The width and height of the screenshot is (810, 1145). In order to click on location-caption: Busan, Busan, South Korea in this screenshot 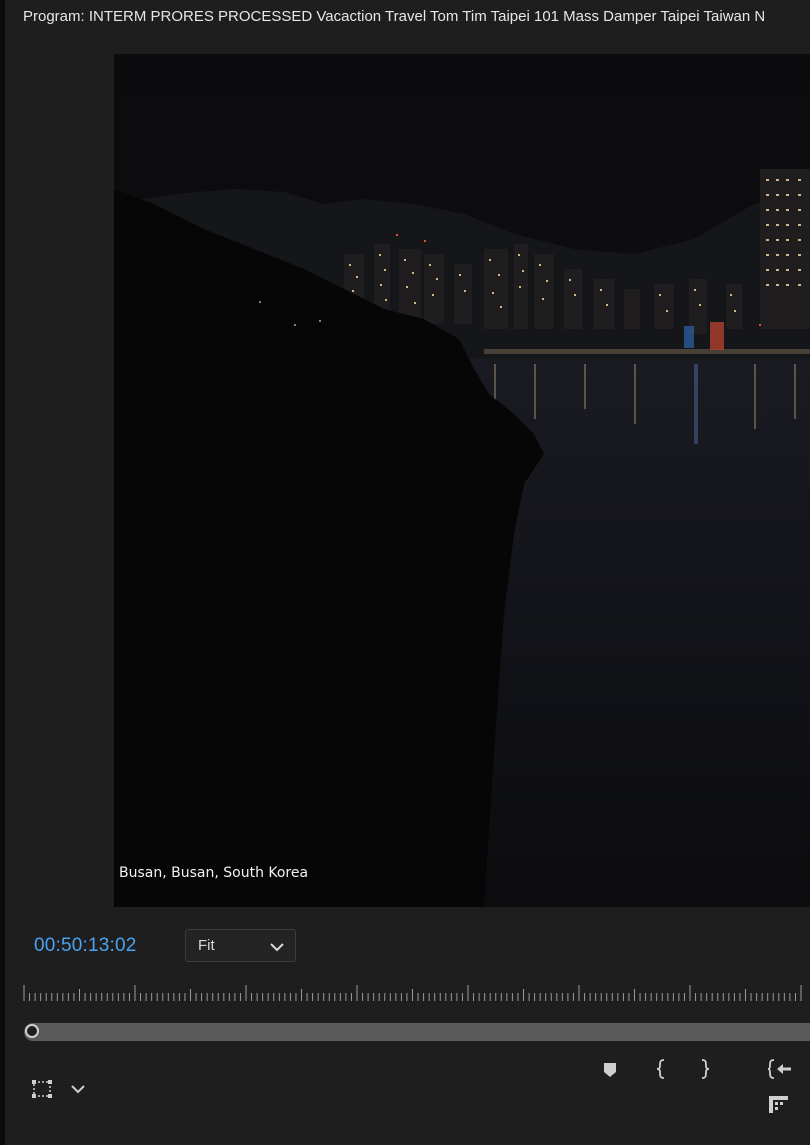, I will do `click(214, 873)`.